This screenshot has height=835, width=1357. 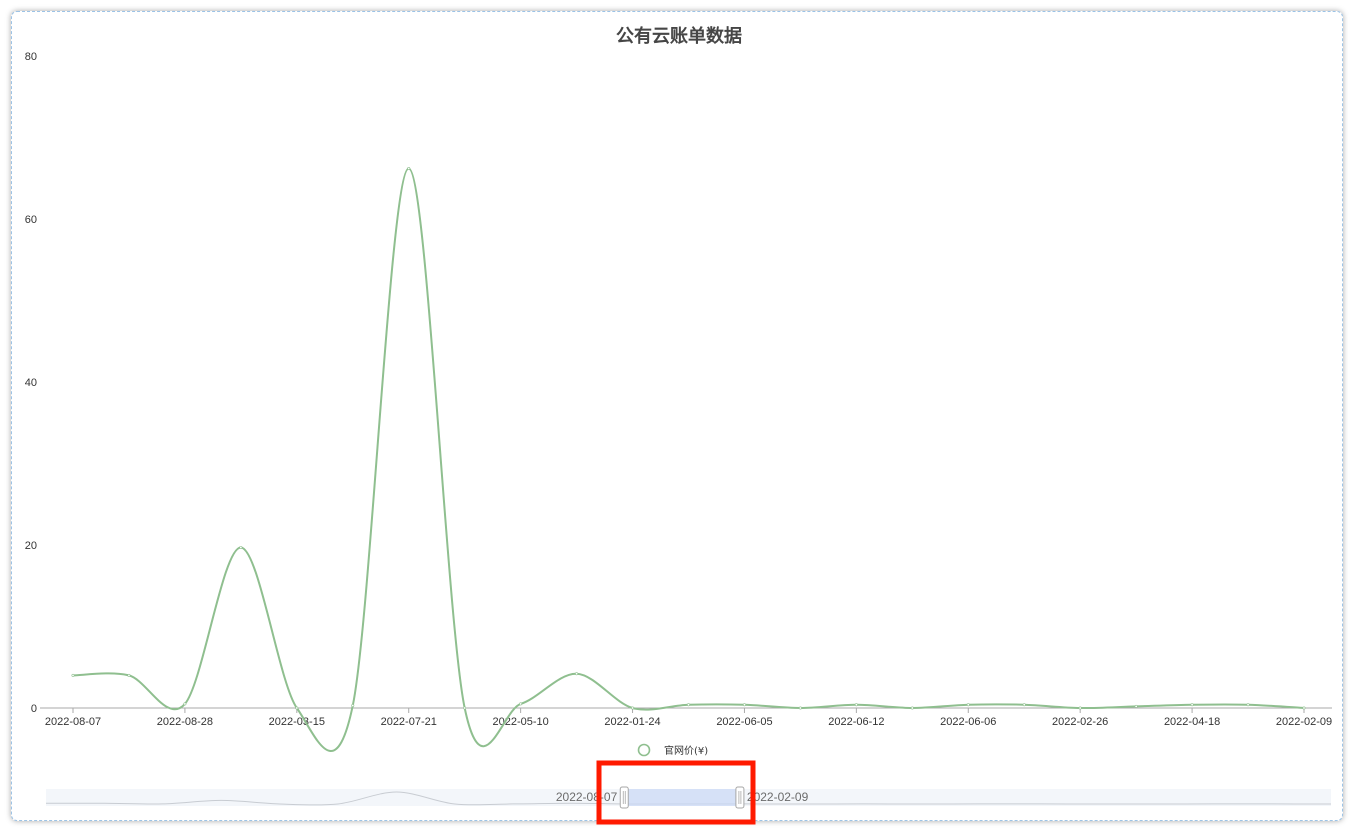 I want to click on x-tick-label: 2022-02-26, so click(x=1080, y=722).